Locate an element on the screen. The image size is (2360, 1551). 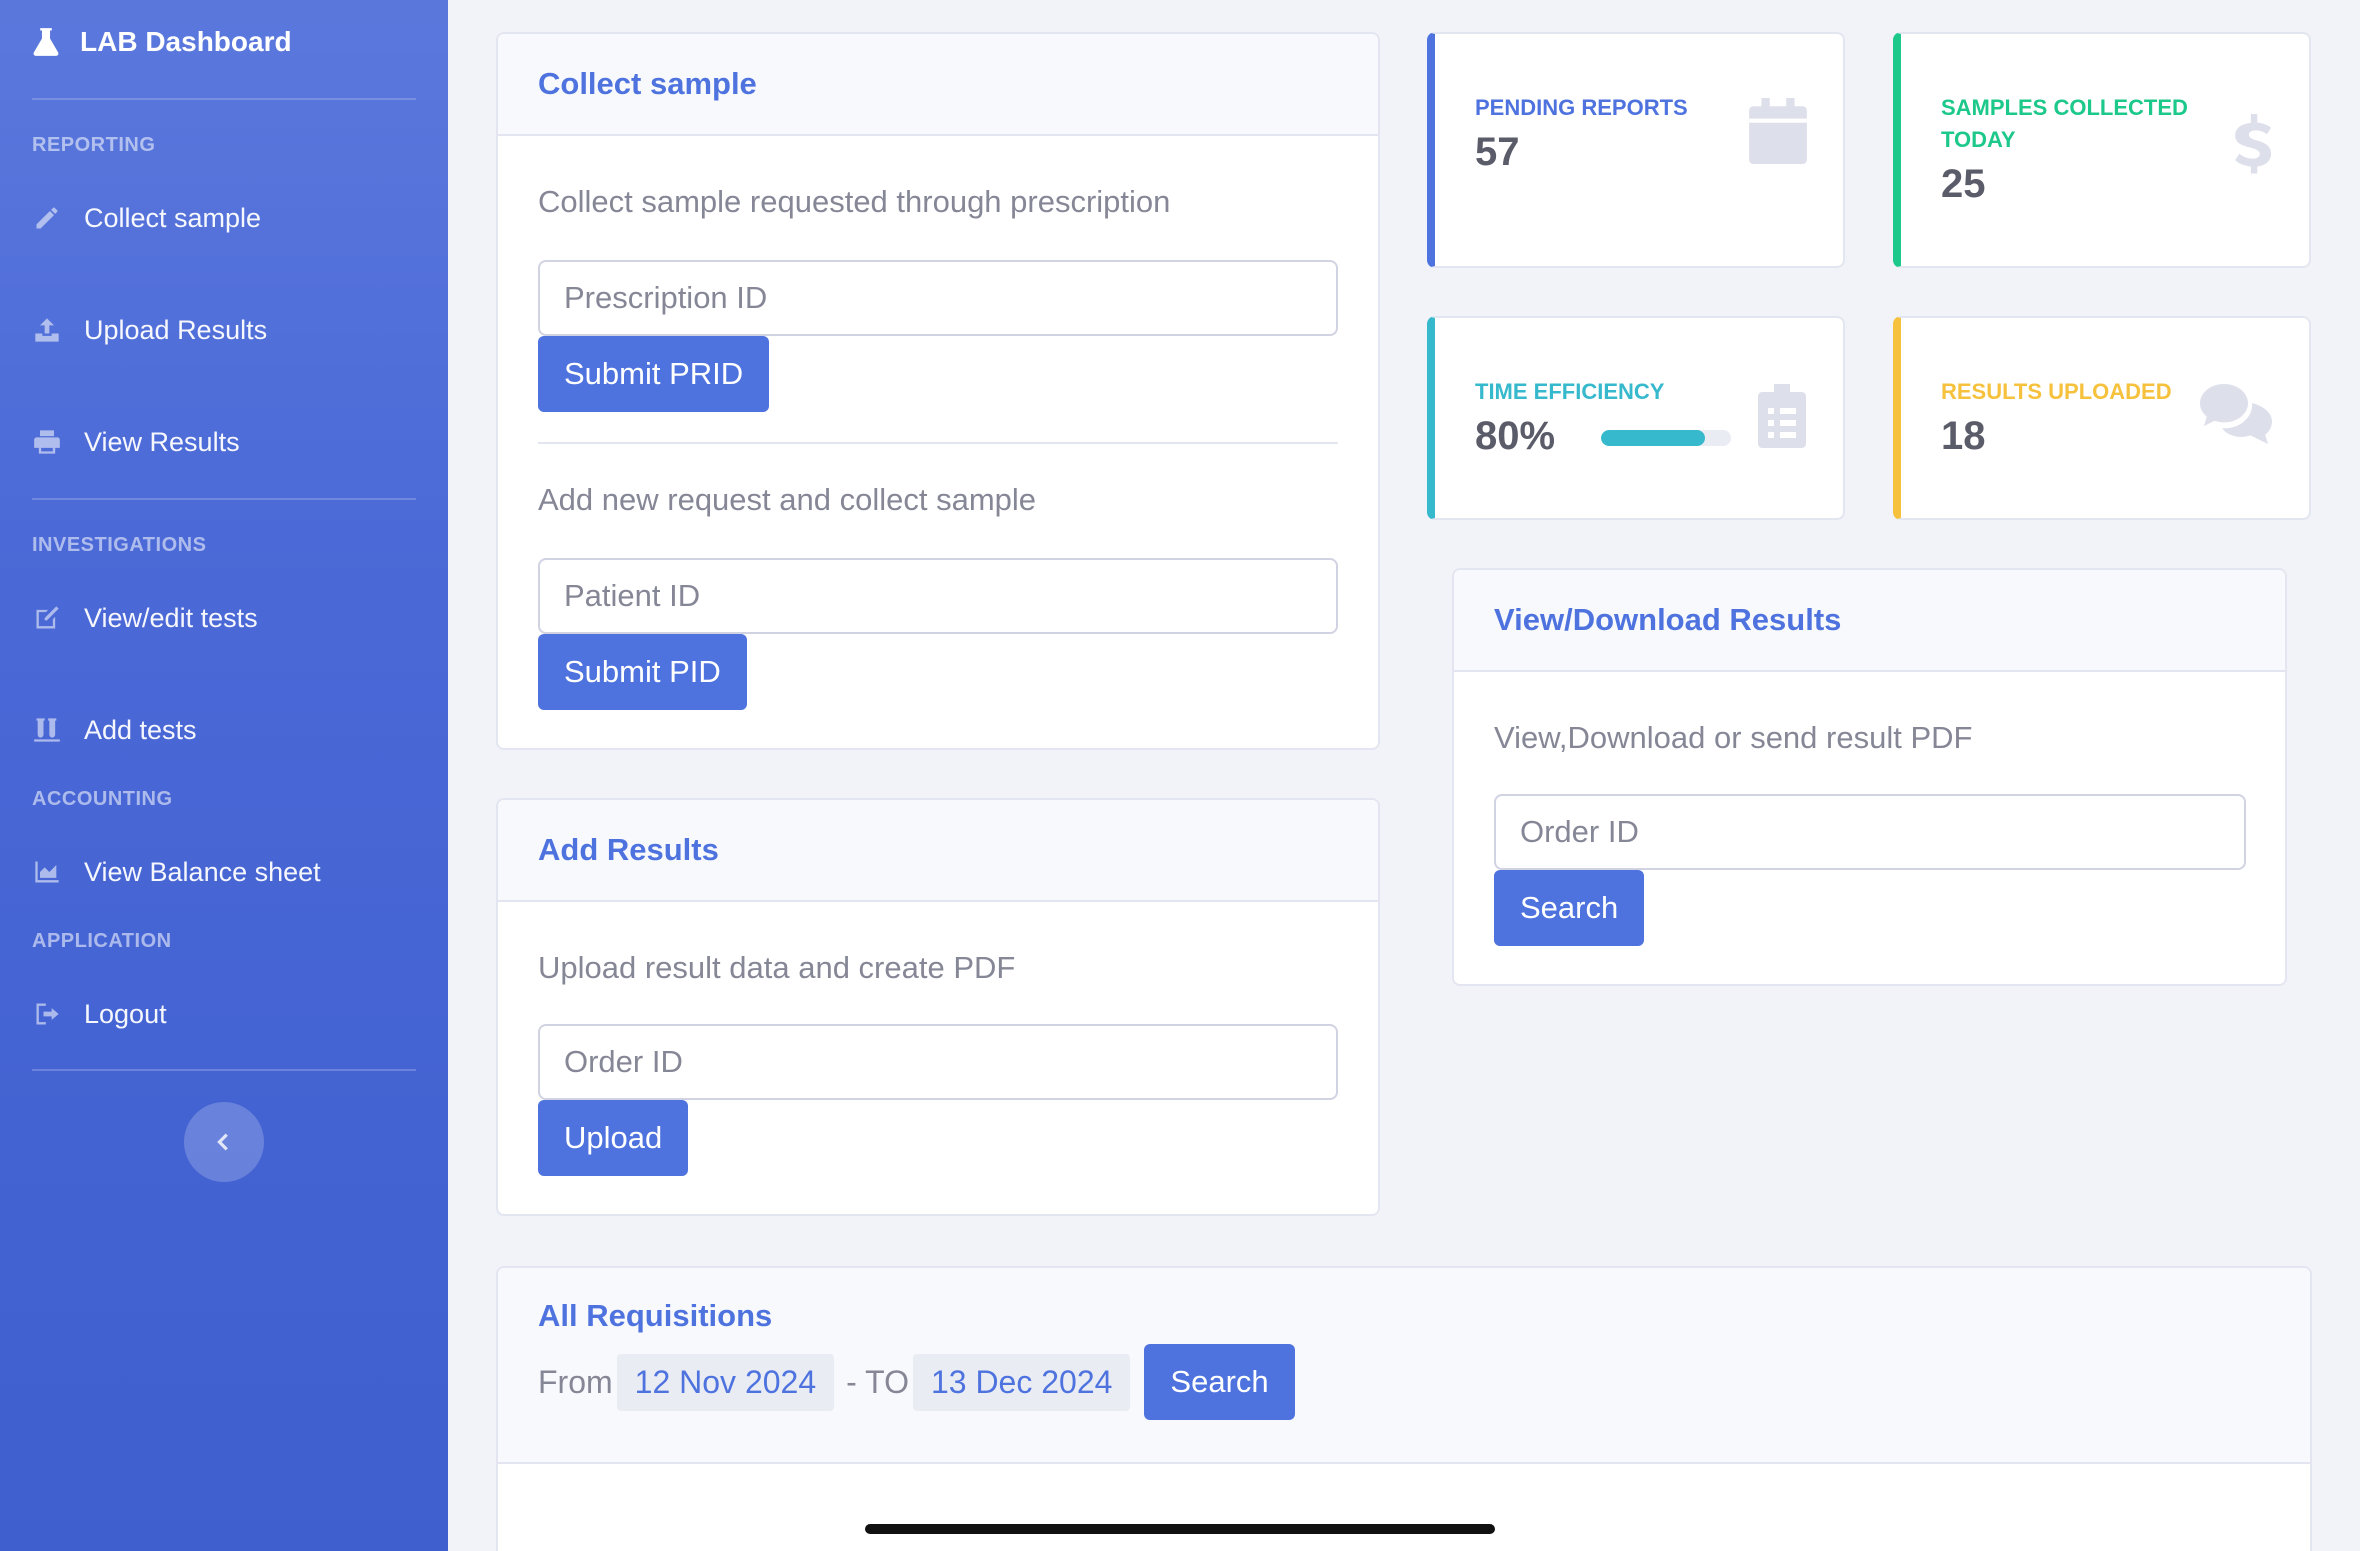
chevron-left-icon is located at coordinates (222, 1142).